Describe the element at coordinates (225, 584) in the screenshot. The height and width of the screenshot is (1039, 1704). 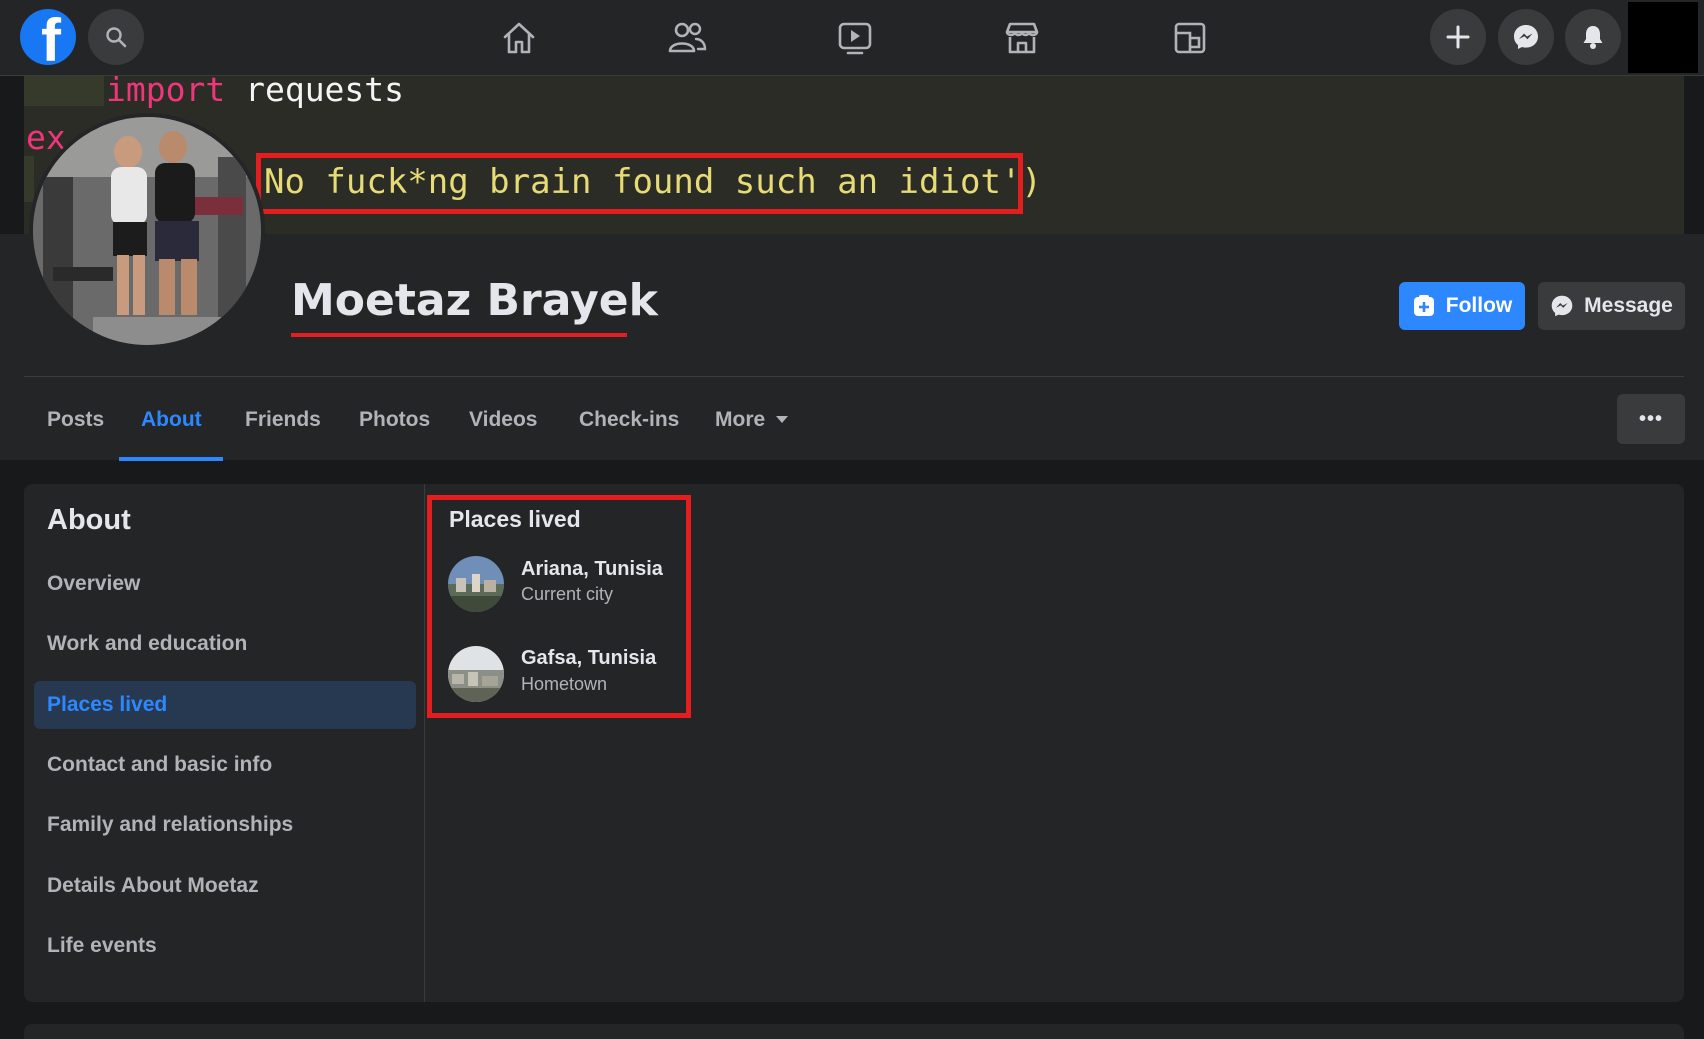
I see `sidebar-item-overview: Overview` at that location.